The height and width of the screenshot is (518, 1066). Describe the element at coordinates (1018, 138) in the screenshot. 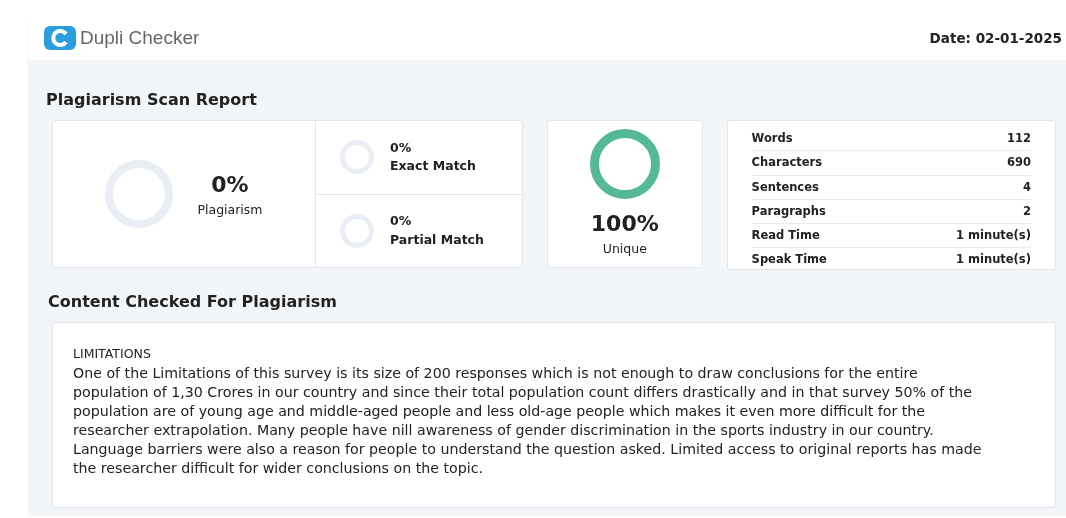

I see `stat-value: 112` at that location.